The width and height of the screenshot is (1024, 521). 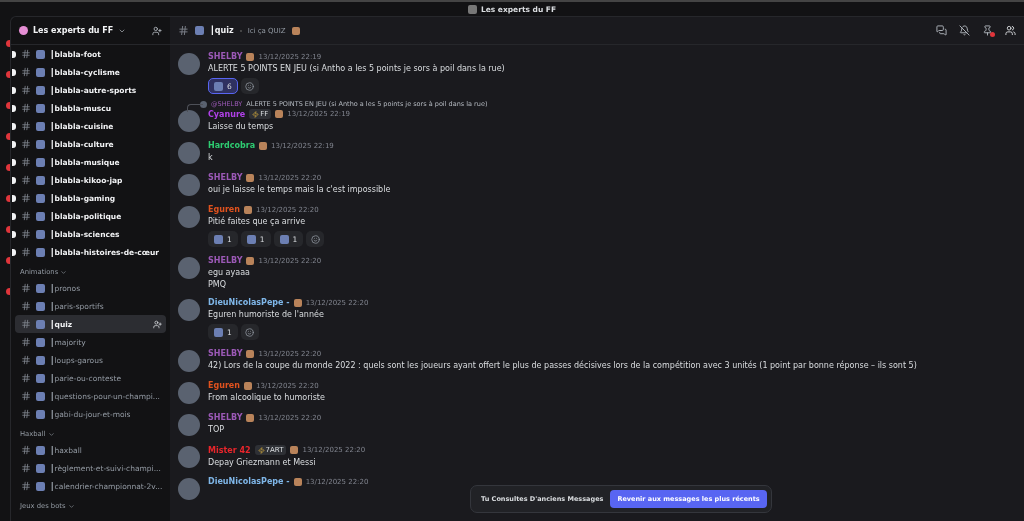 I want to click on message-text: egu ayaaa, so click(x=229, y=272).